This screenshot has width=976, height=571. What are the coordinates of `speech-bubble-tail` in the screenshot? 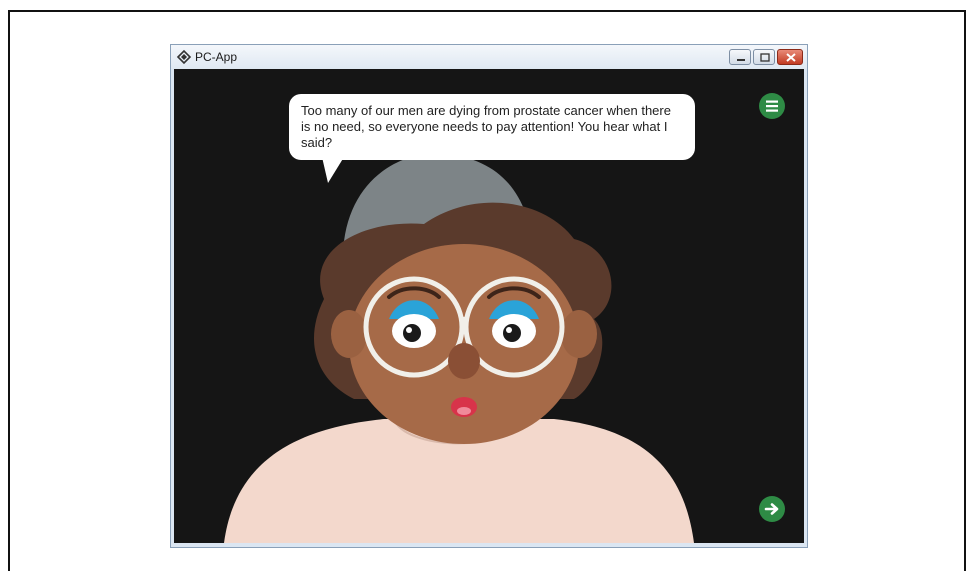 It's located at (333, 170).